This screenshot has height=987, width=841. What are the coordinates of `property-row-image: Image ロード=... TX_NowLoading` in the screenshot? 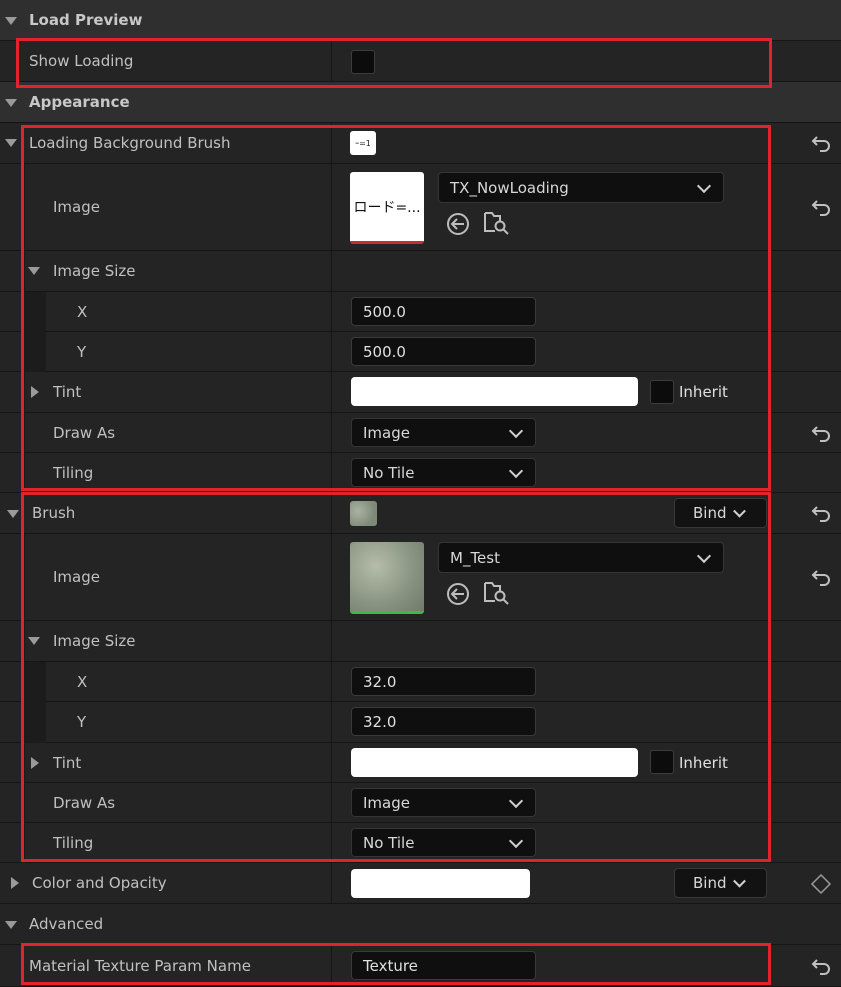 It's located at (420, 207).